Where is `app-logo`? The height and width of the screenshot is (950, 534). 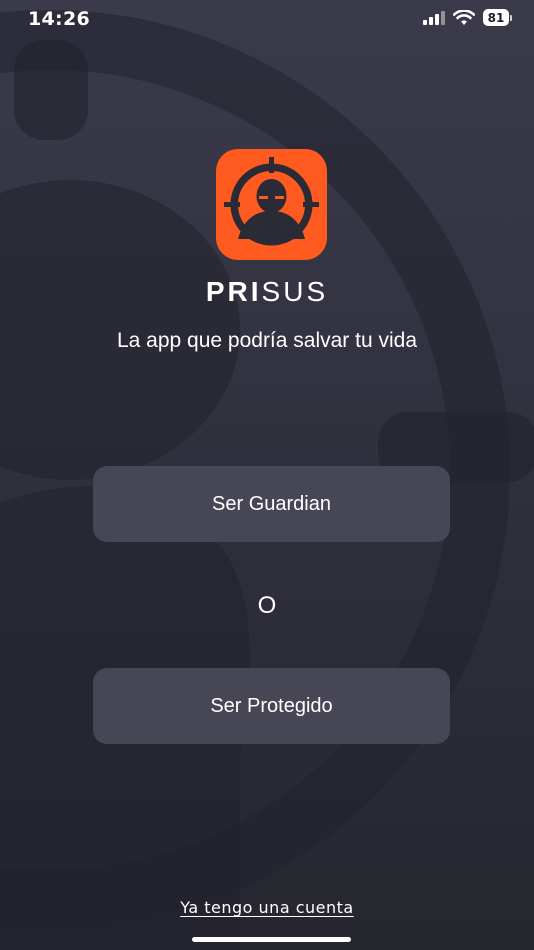
app-logo is located at coordinates (271, 204).